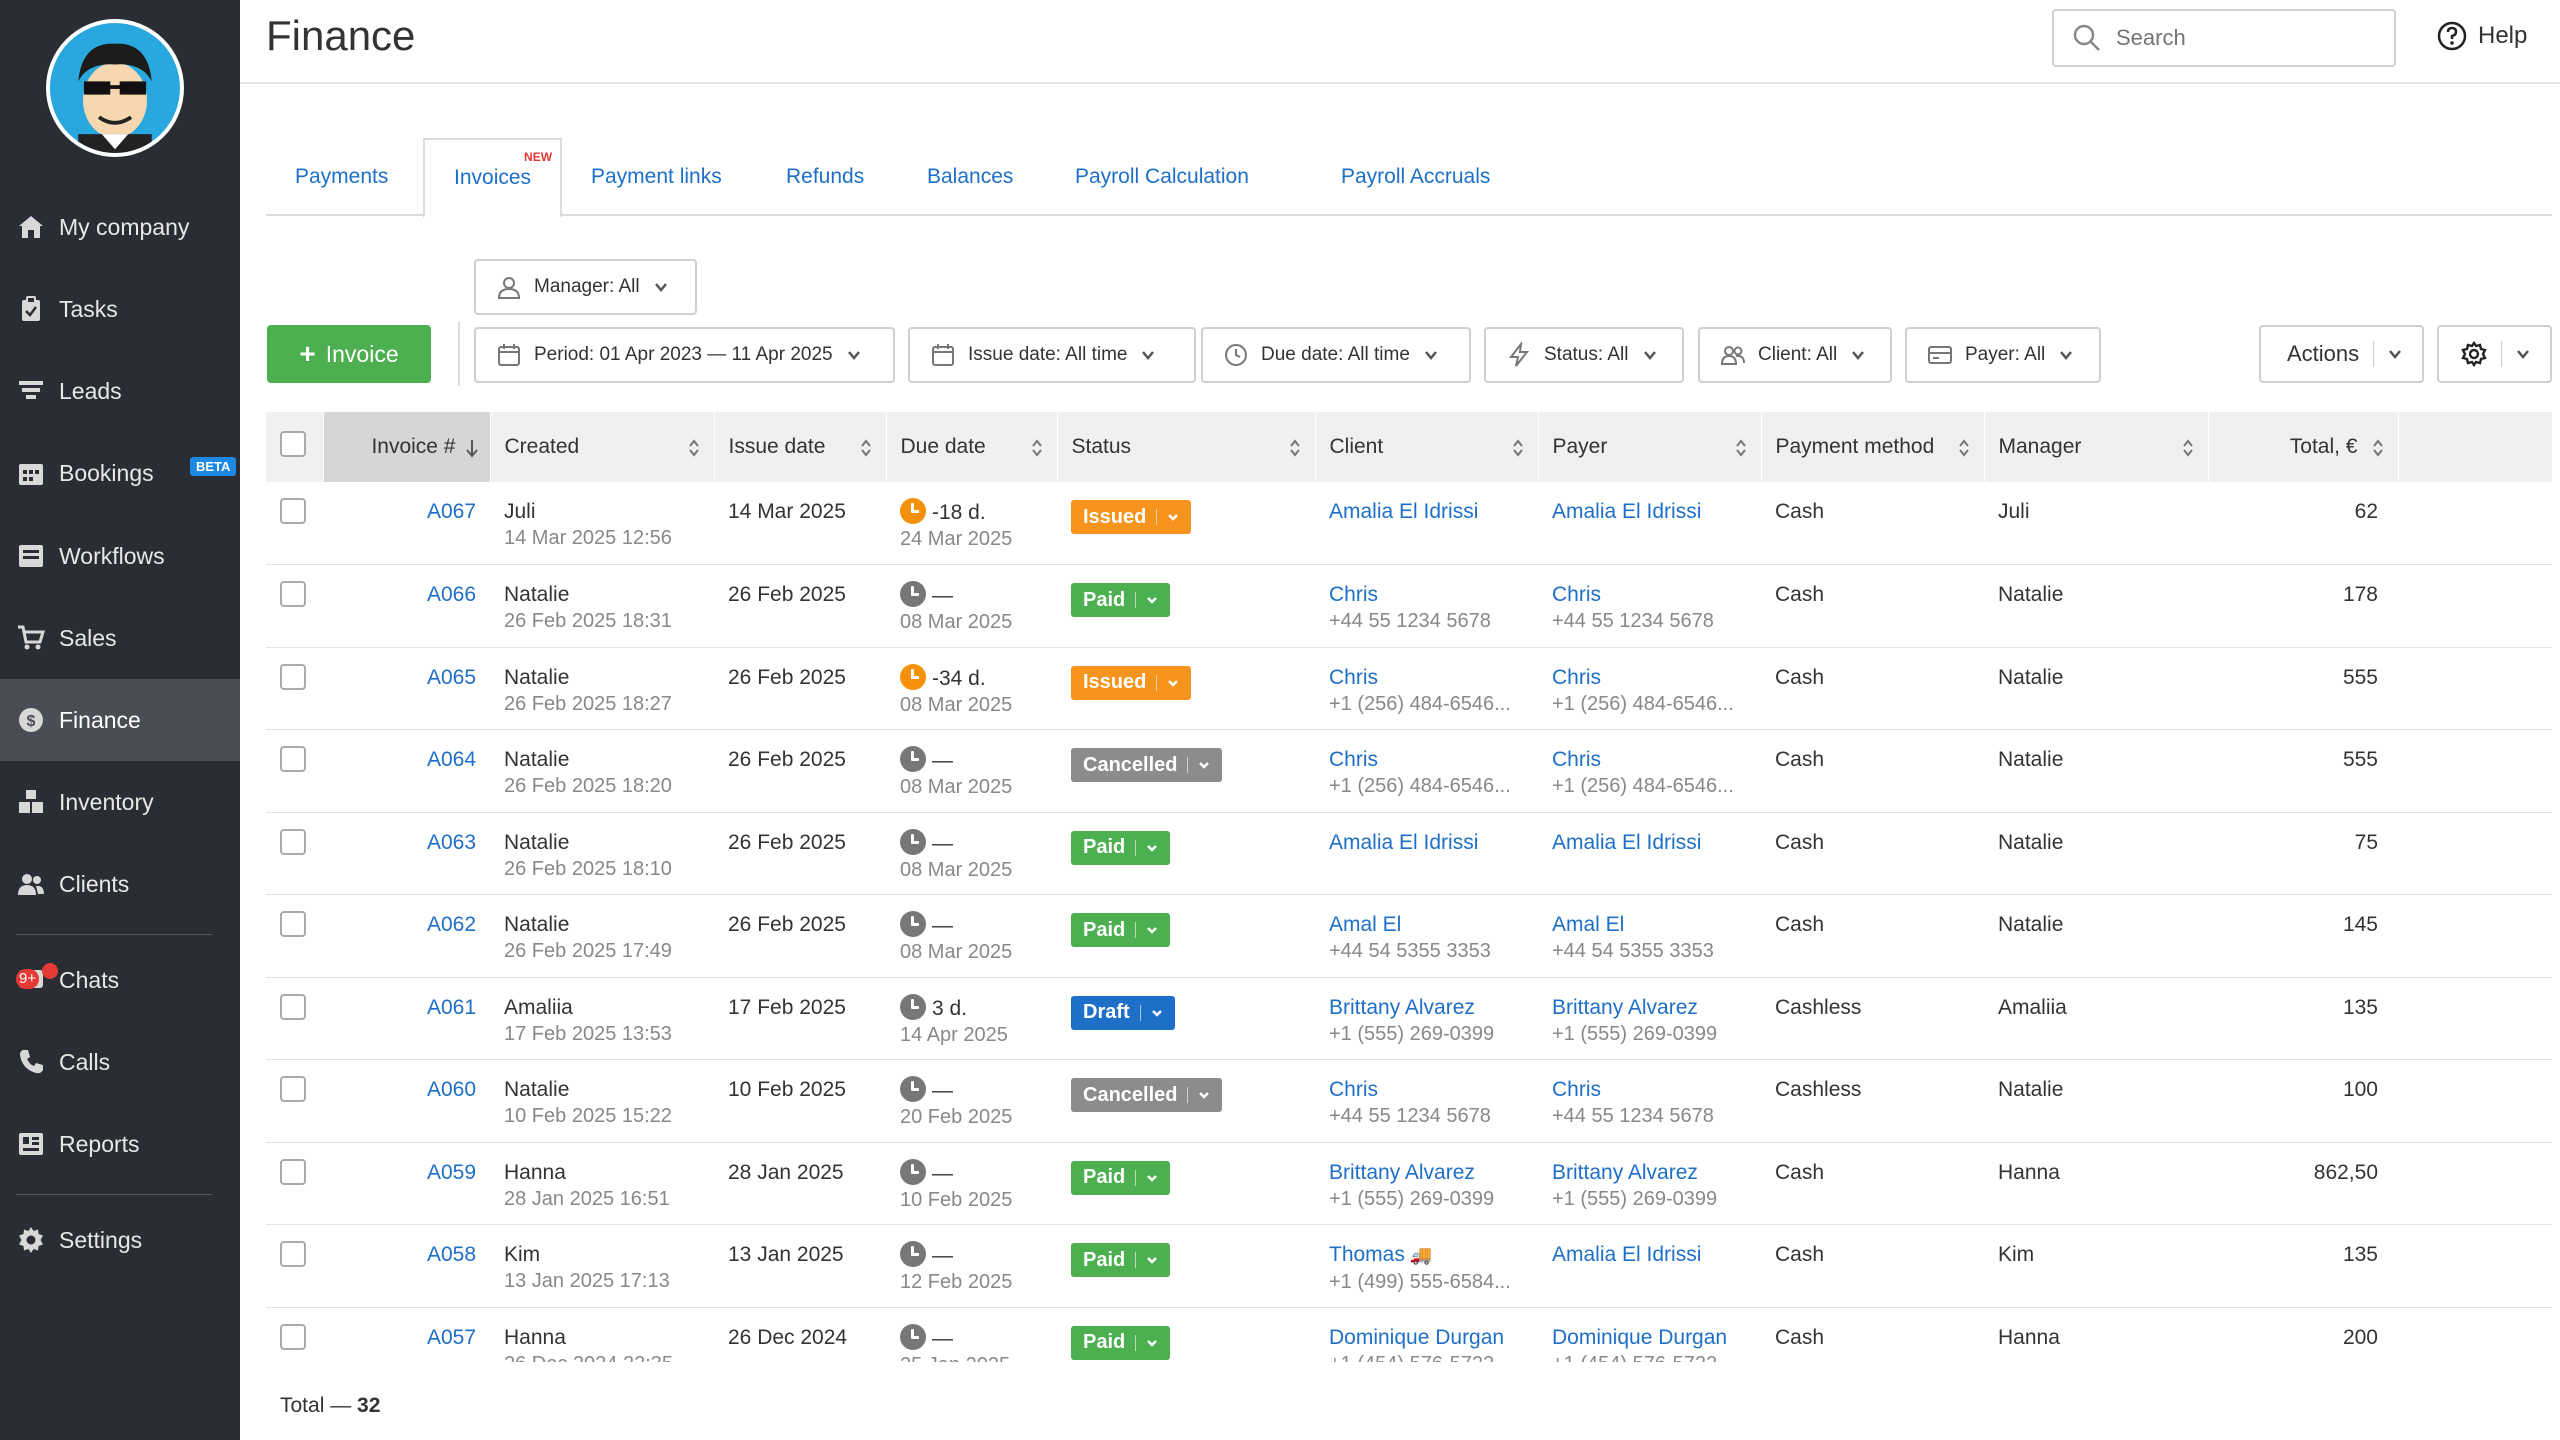 Image resolution: width=2560 pixels, height=1440 pixels. Describe the element at coordinates (2246, 38) in the screenshot. I see `search-input` at that location.